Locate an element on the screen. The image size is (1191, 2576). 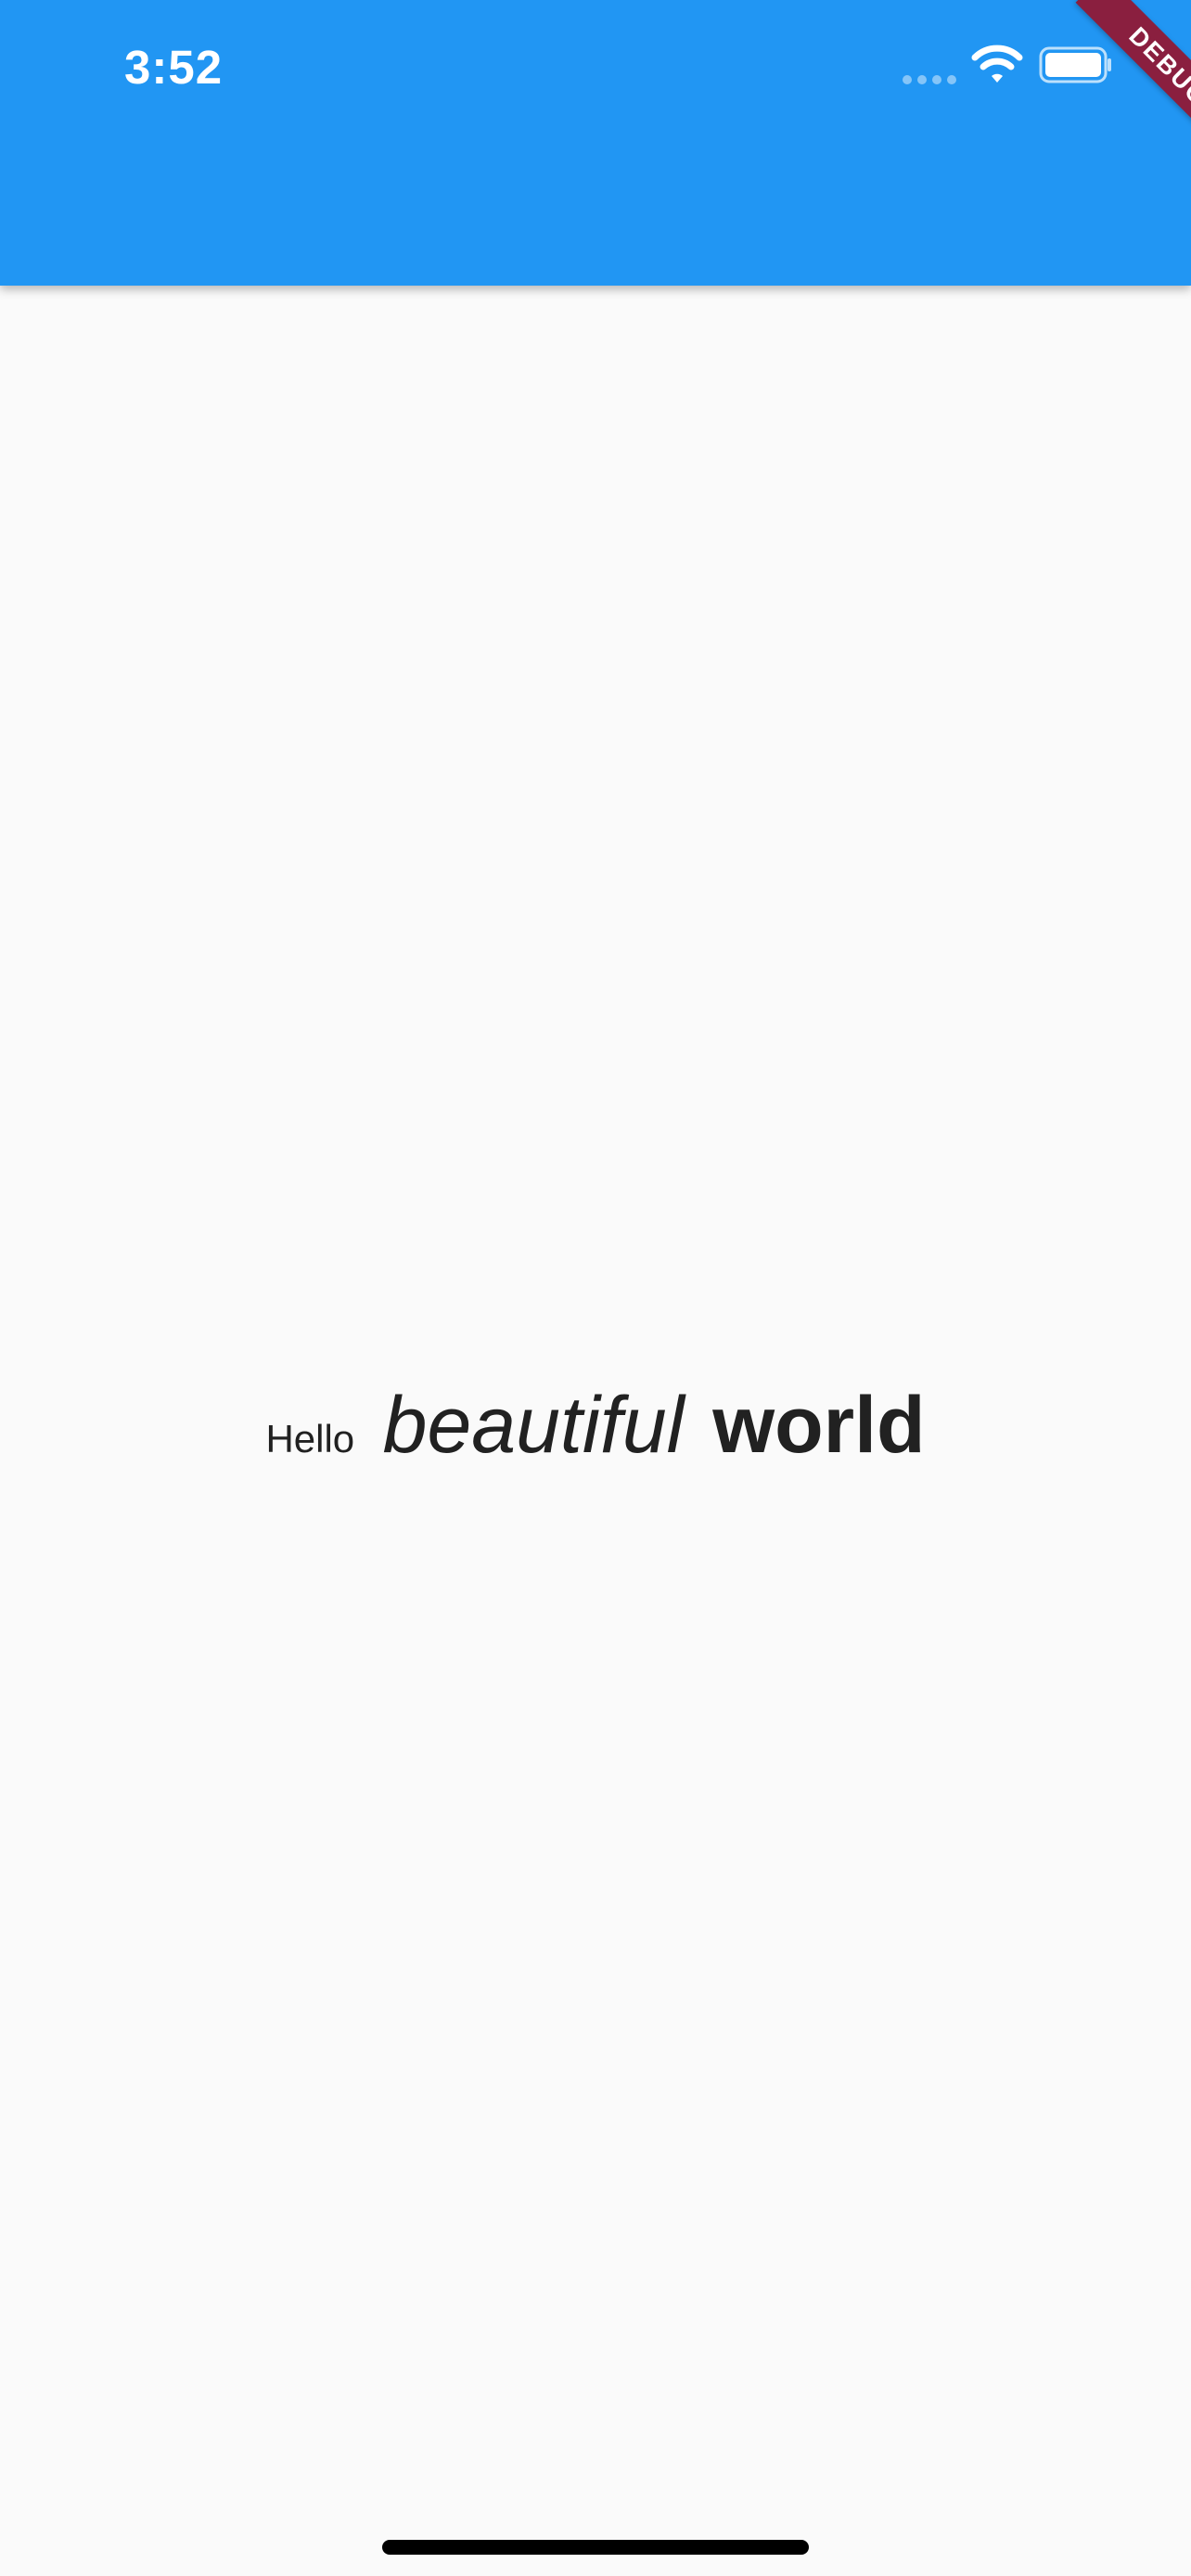
hello-text: Hello is located at coordinates (310, 1438).